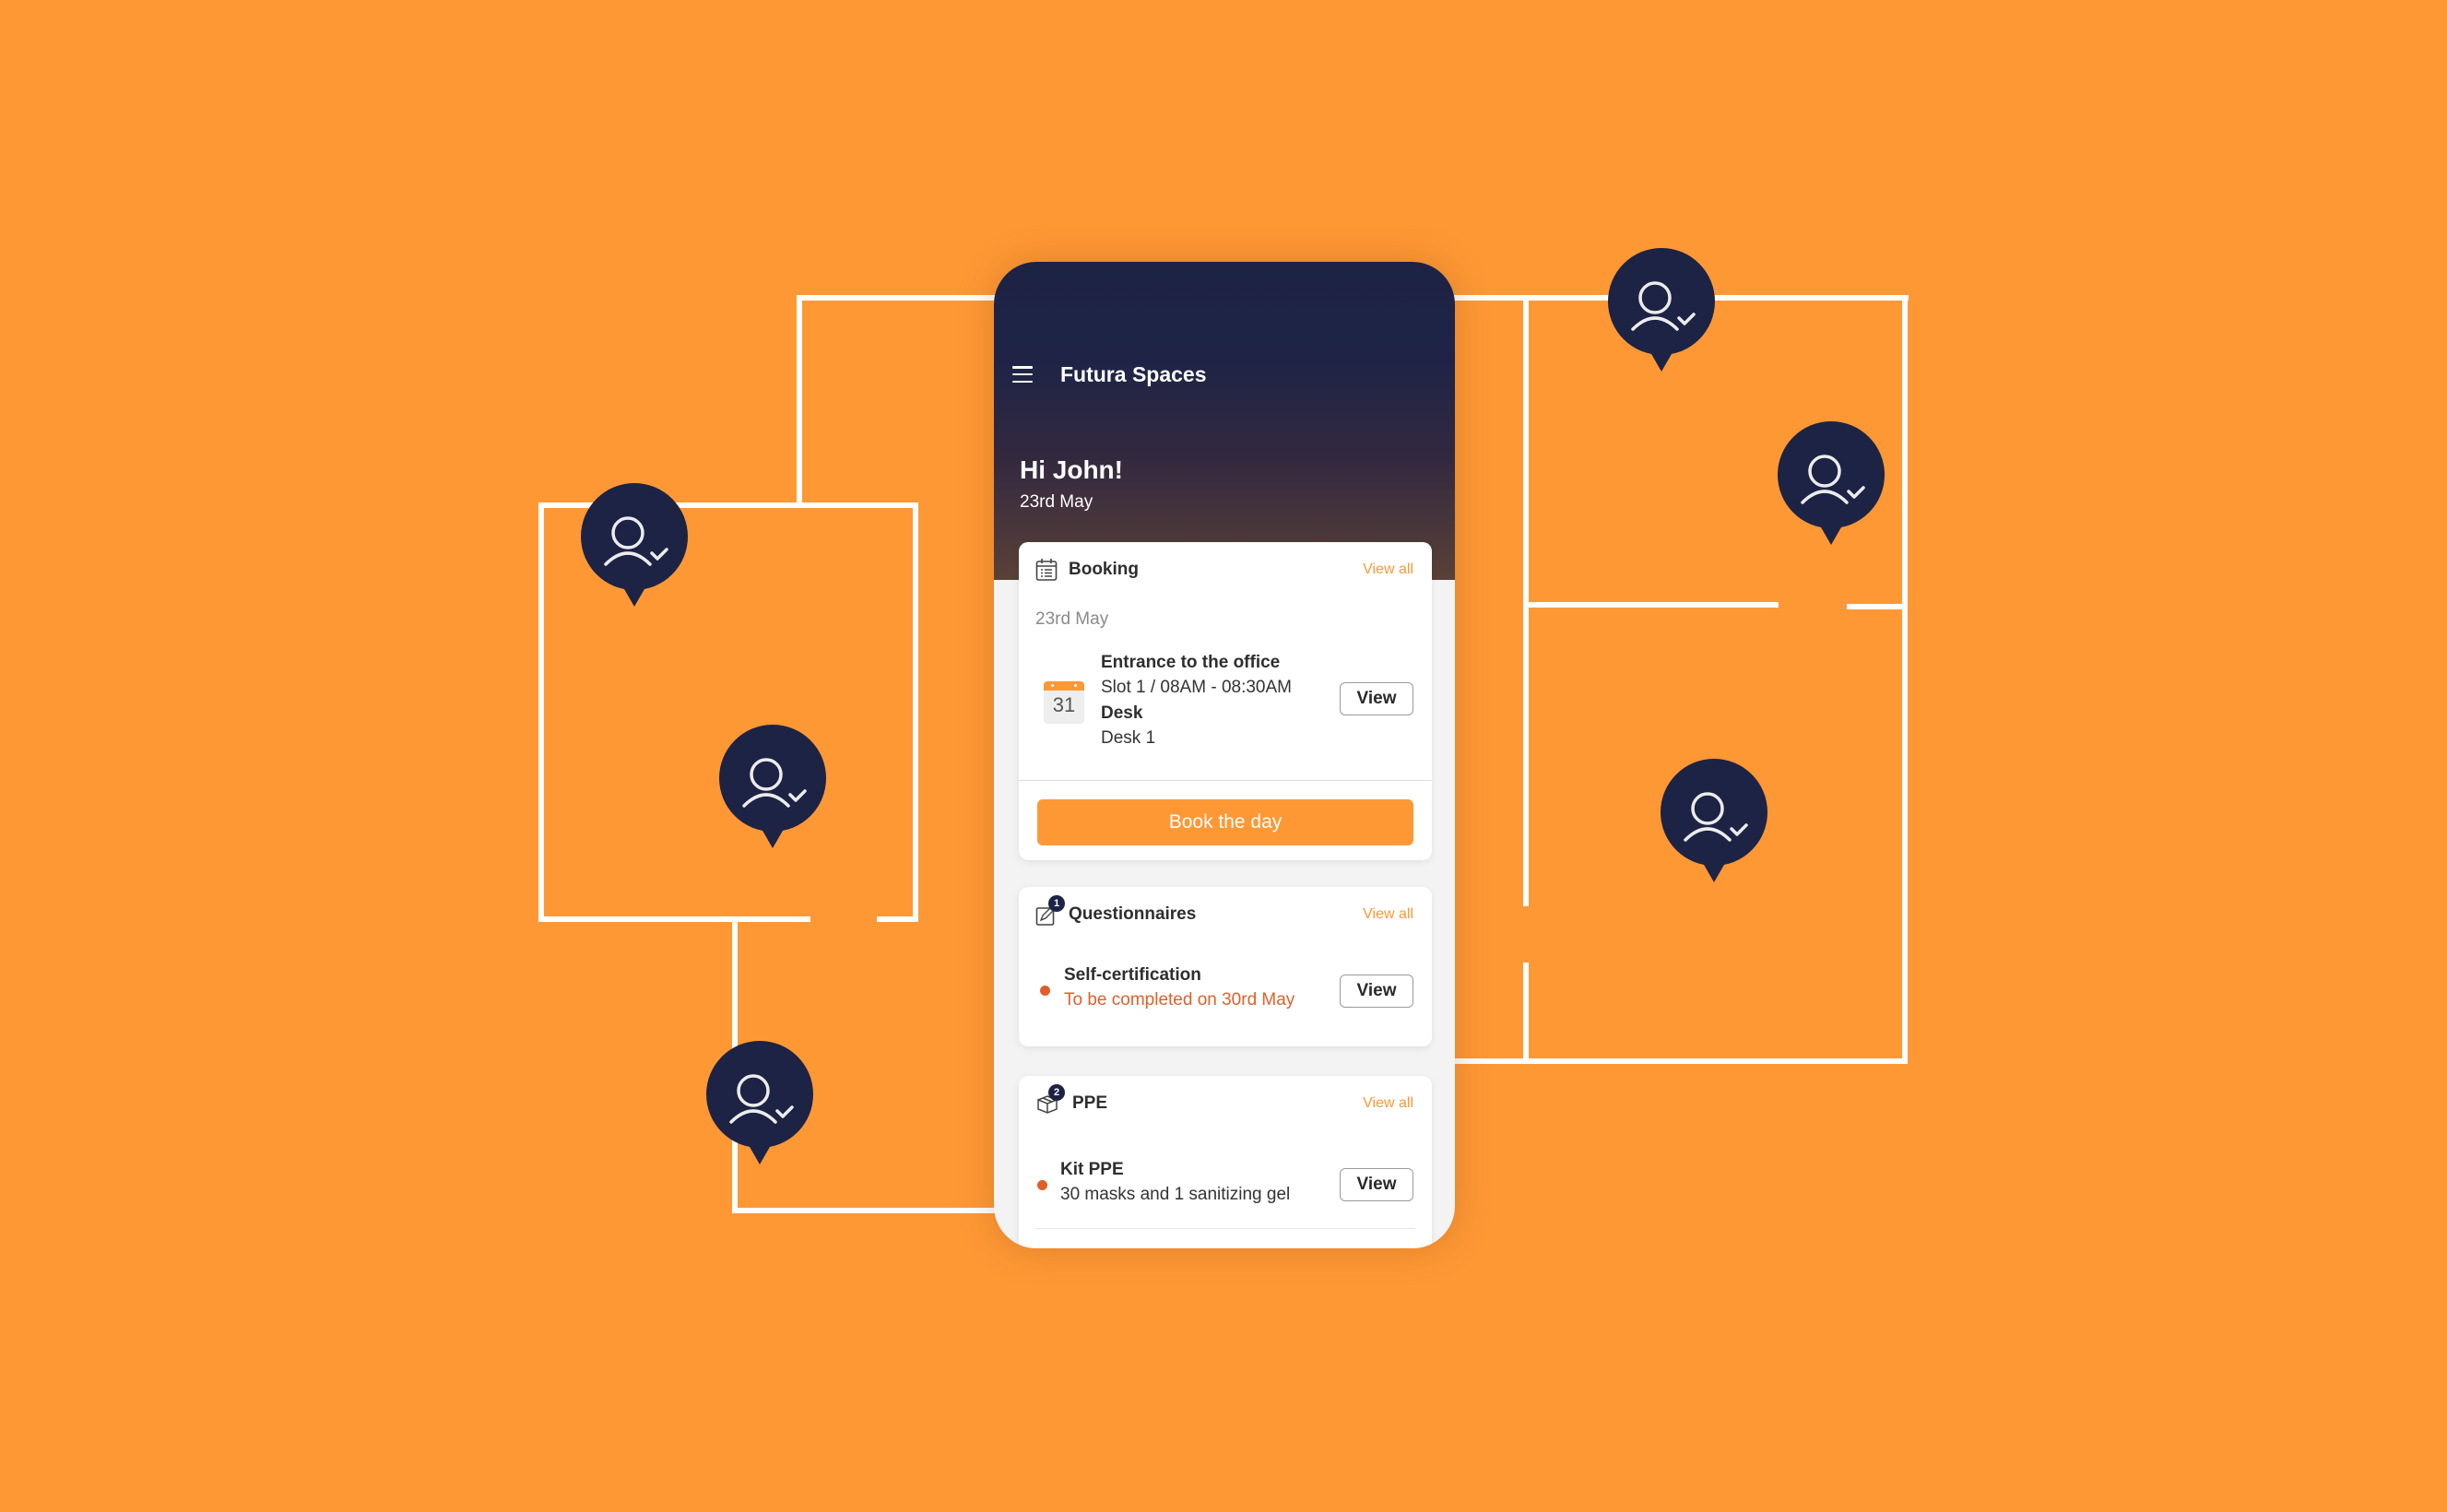 Image resolution: width=2447 pixels, height=1512 pixels. I want to click on app-bar: Futura Spaces, so click(1109, 374).